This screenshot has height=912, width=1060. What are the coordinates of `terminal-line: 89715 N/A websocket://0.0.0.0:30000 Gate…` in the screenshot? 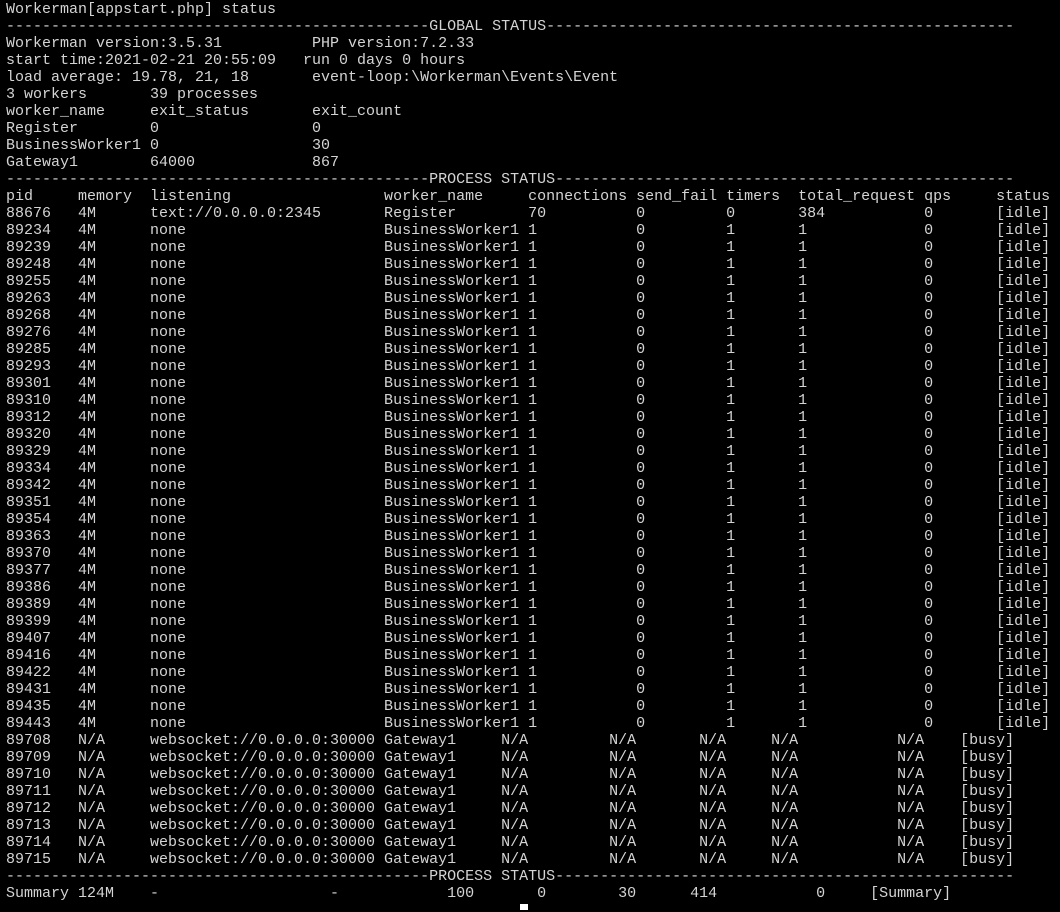 It's located at (510, 859).